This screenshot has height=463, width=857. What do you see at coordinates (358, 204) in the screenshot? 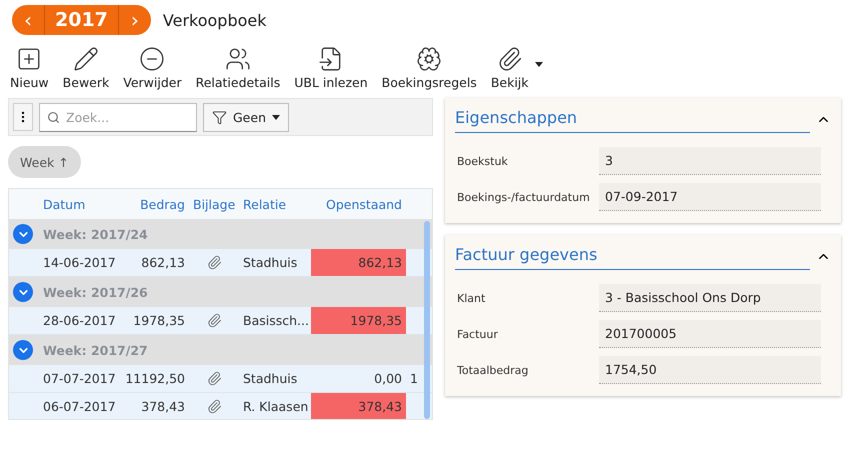
I see `column-header: Openstaand` at bounding box center [358, 204].